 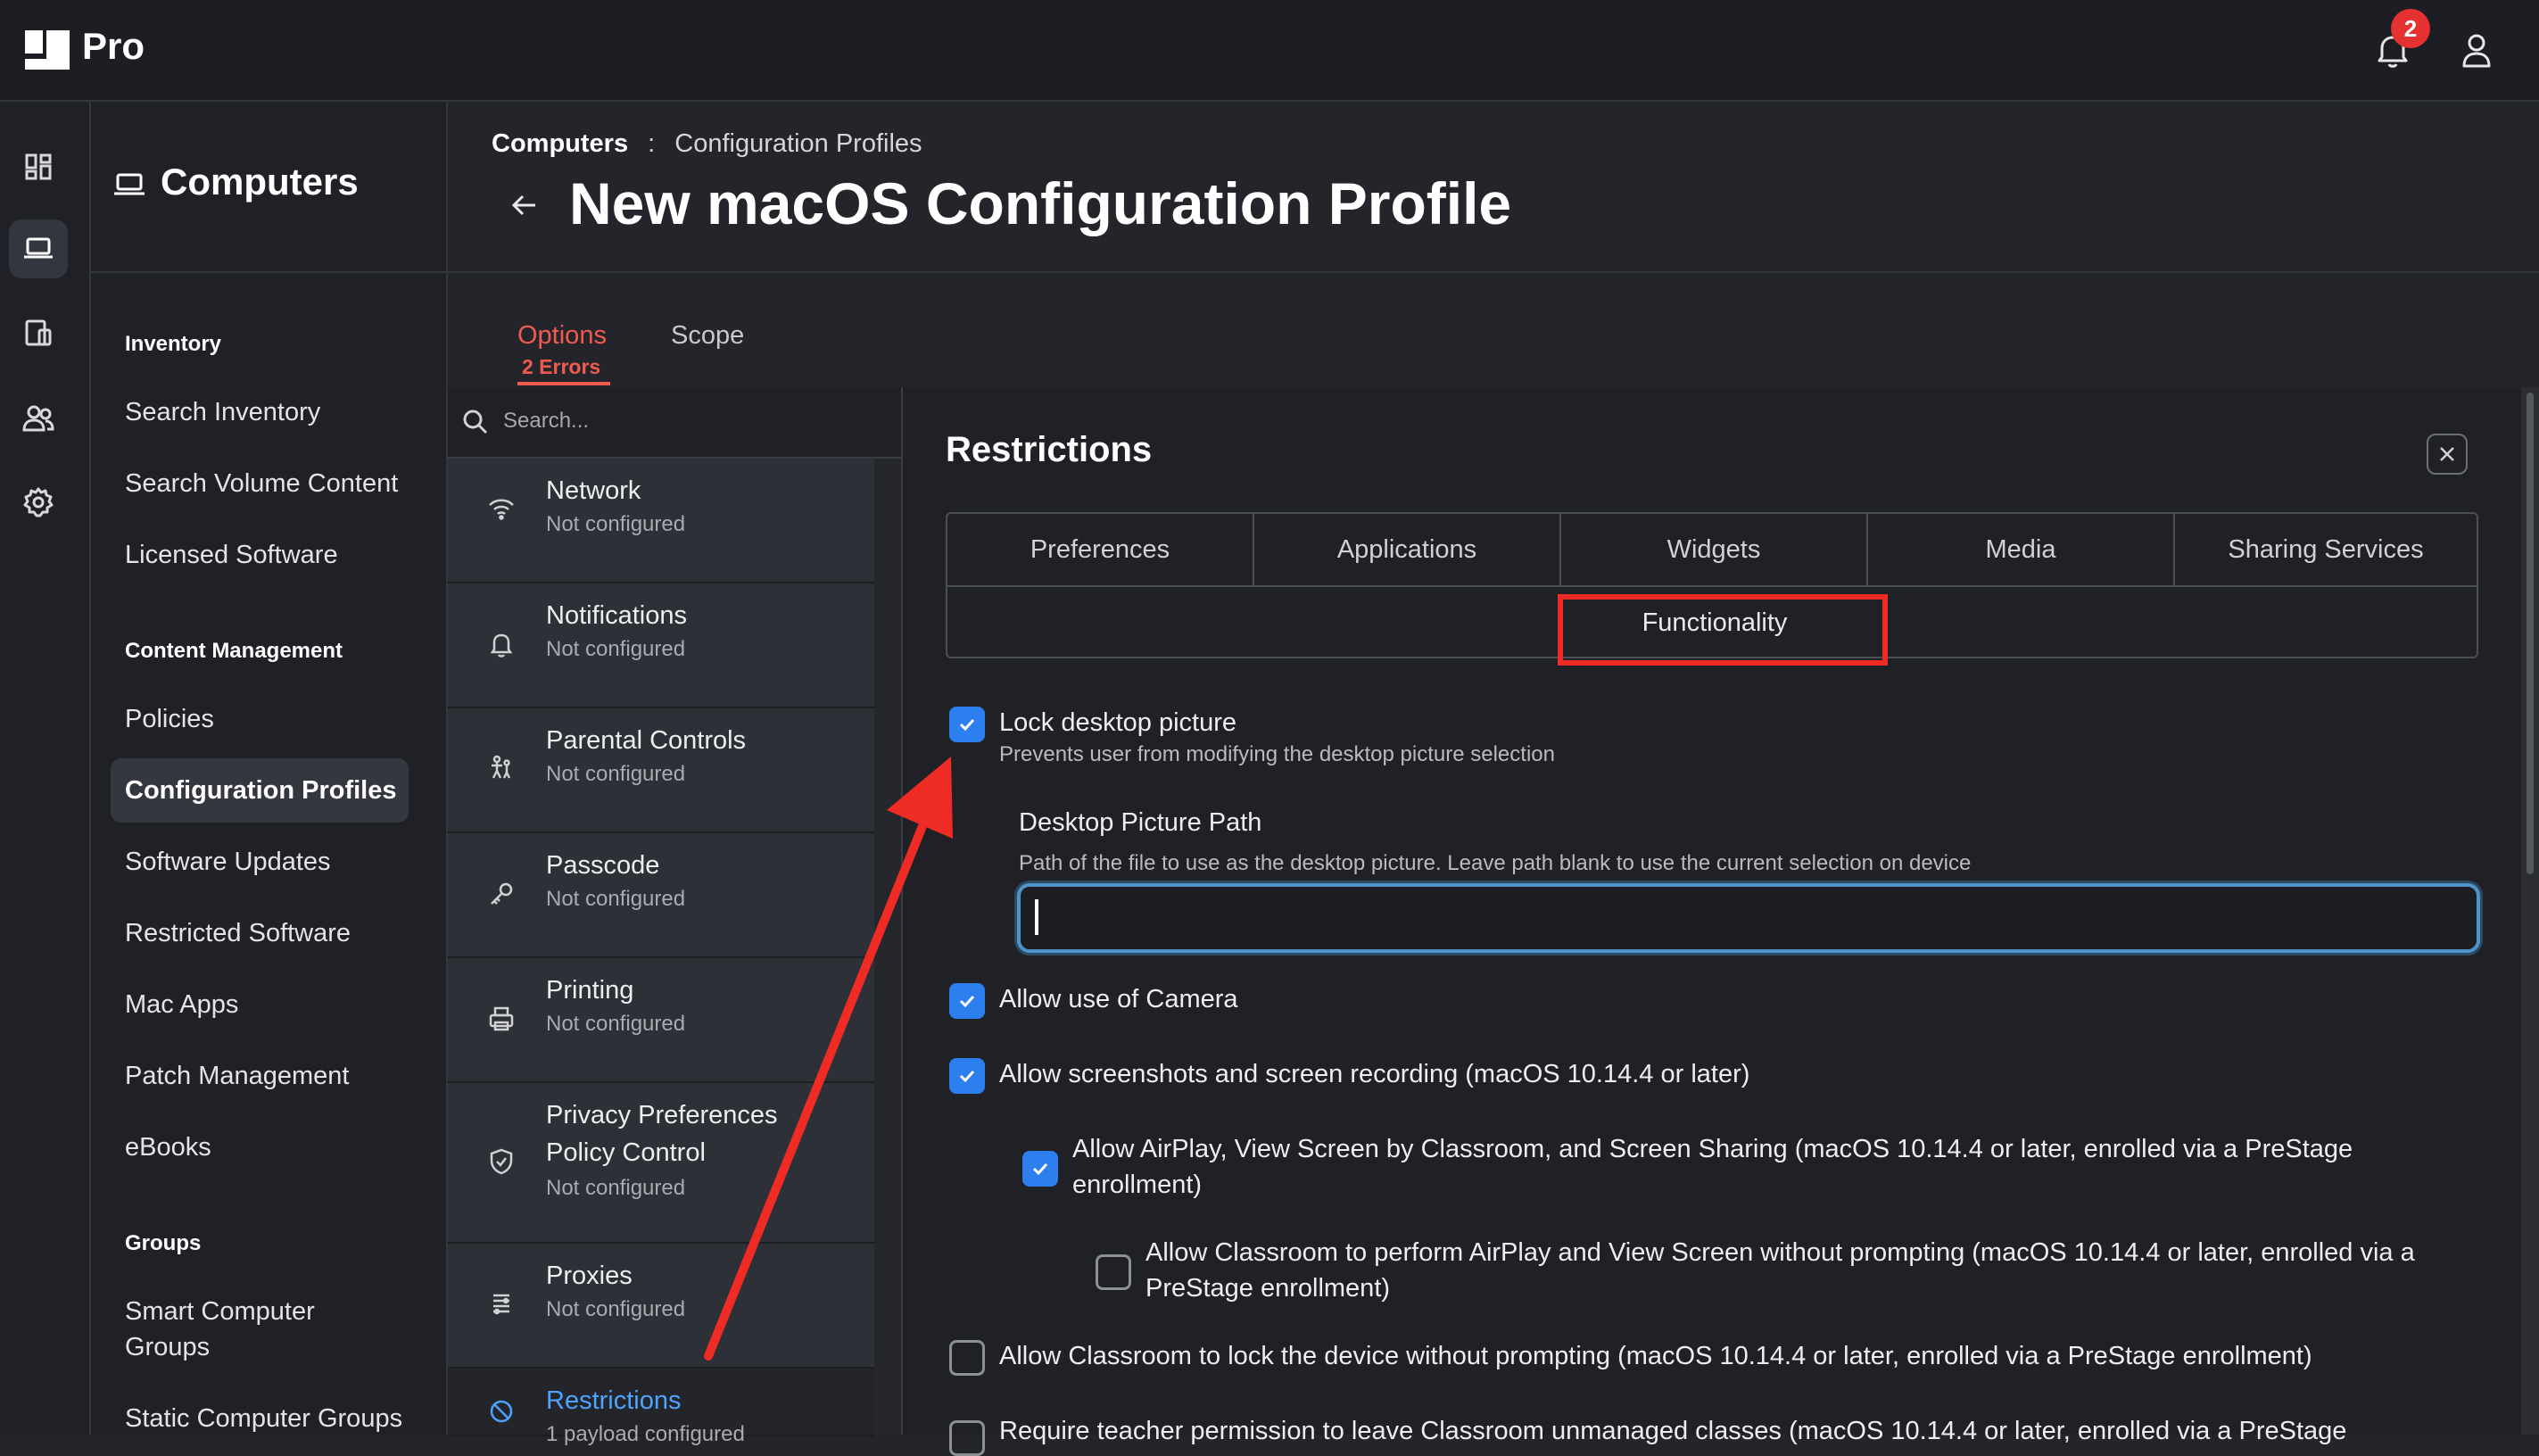 What do you see at coordinates (276, 412) in the screenshot?
I see `nav-item-search-inventory: Search Inventory` at bounding box center [276, 412].